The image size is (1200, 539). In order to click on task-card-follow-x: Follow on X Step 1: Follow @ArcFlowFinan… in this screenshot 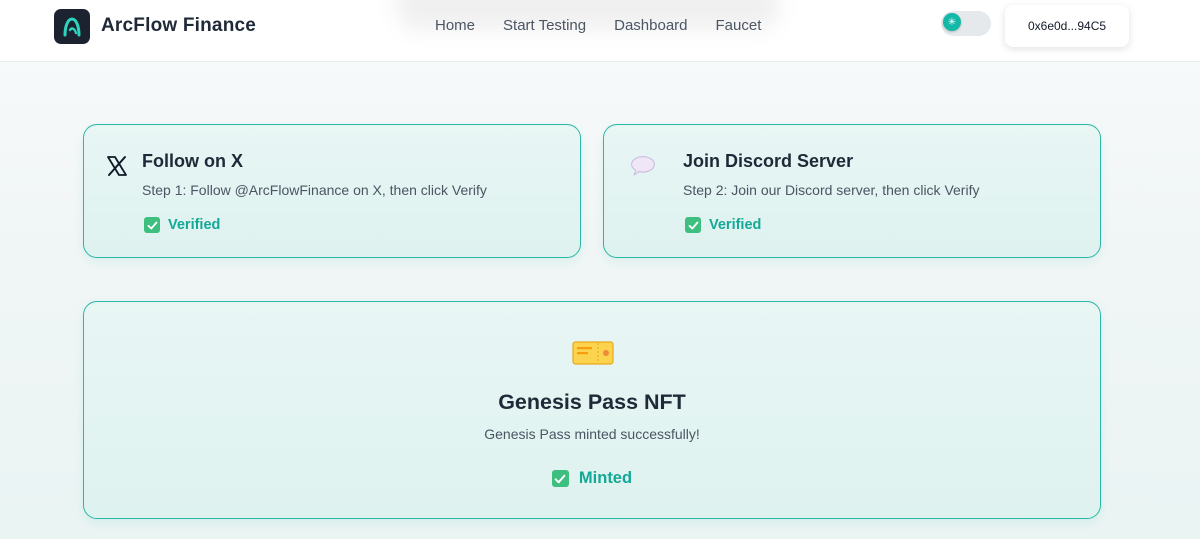, I will do `click(332, 191)`.